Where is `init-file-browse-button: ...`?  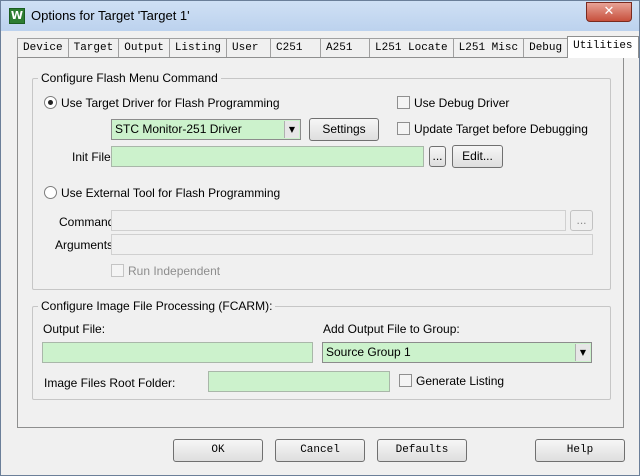 init-file-browse-button: ... is located at coordinates (437, 156).